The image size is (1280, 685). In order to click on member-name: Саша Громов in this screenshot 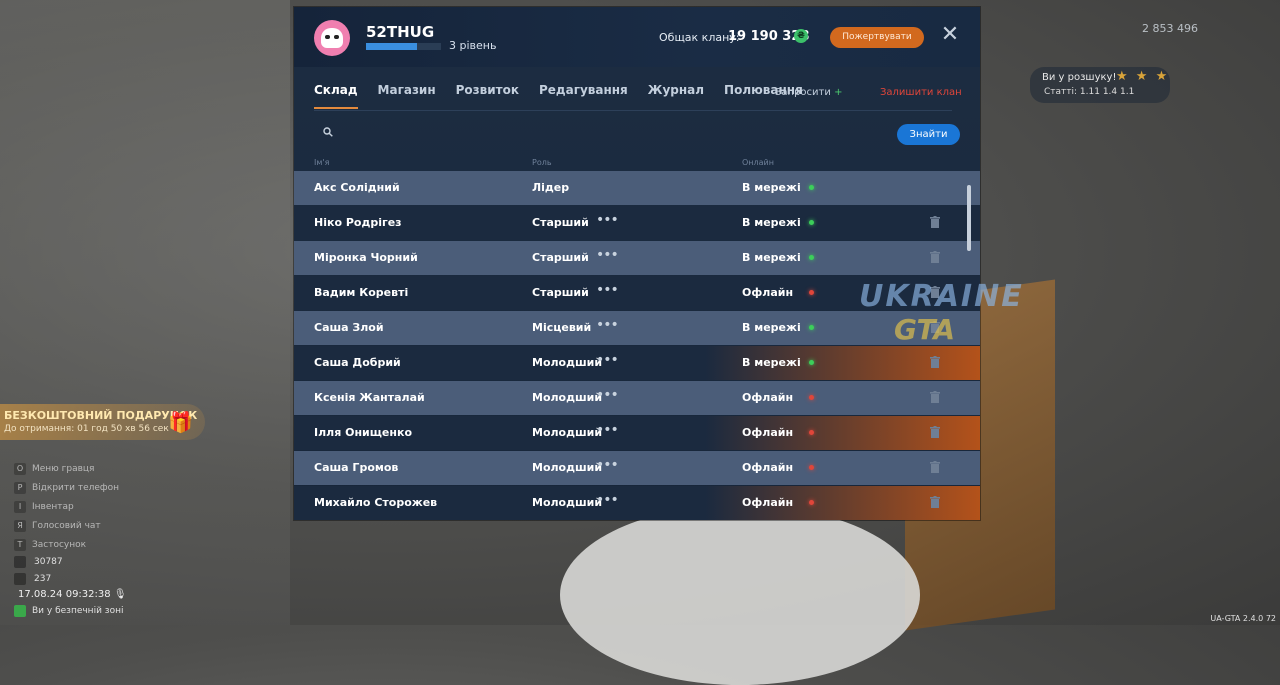, I will do `click(356, 467)`.